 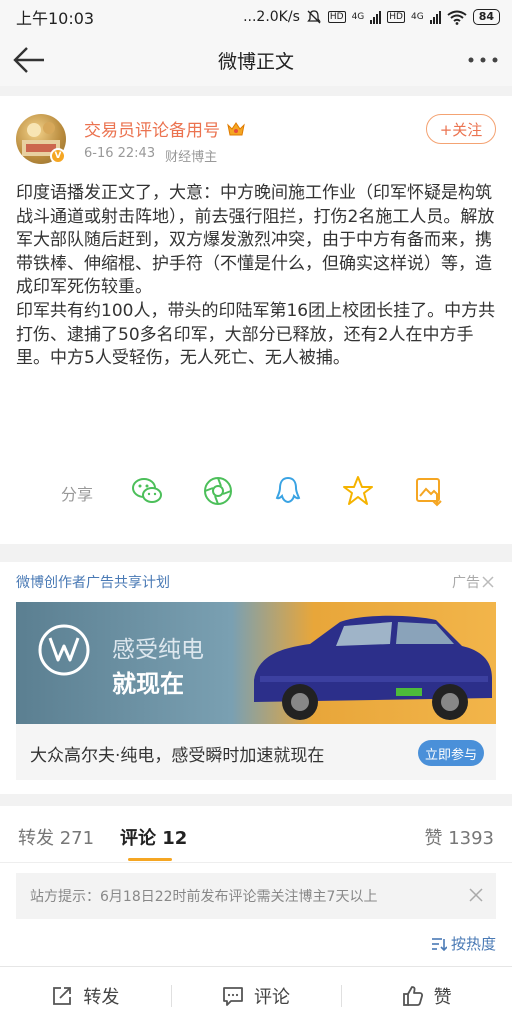 What do you see at coordinates (158, 650) in the screenshot?
I see `ad-slogan-line1: 感受纯电` at bounding box center [158, 650].